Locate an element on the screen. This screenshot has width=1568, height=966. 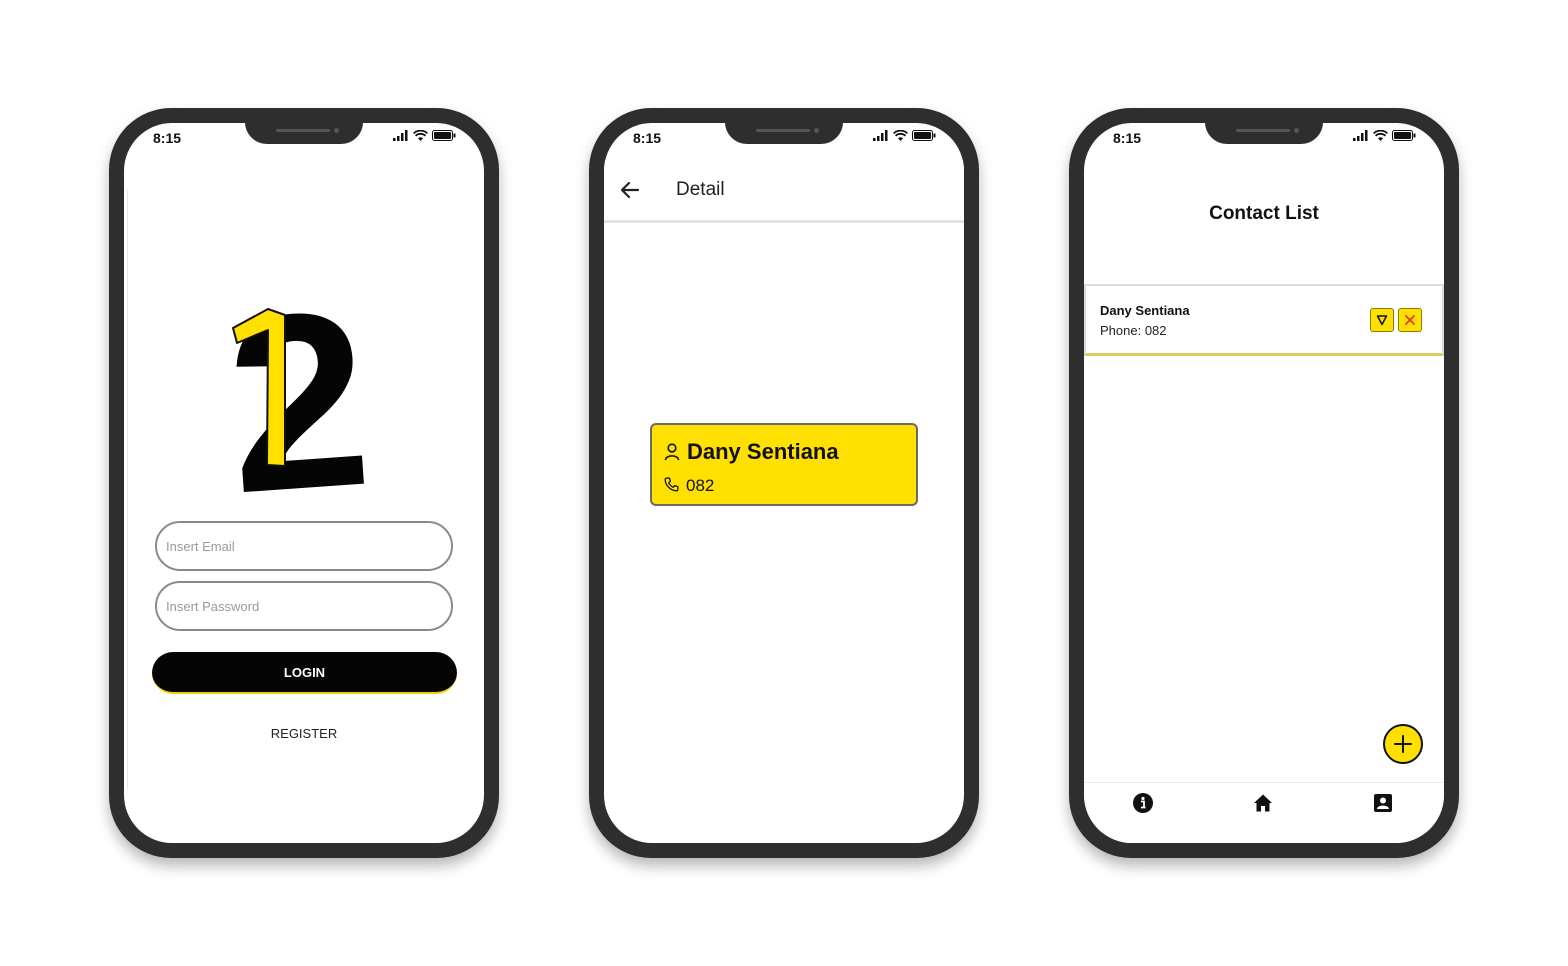
delete-button is located at coordinates (1410, 320).